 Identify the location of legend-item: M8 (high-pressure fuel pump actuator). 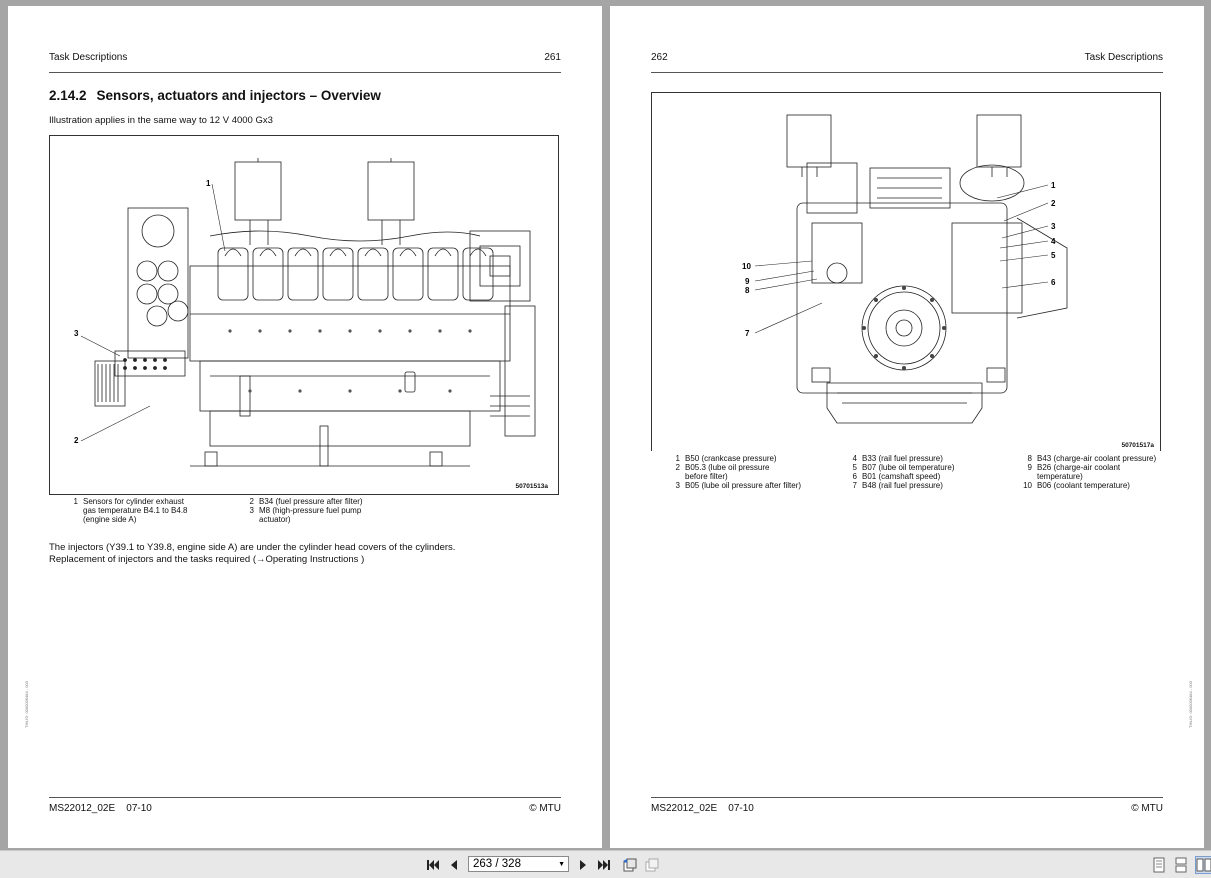
(310, 515).